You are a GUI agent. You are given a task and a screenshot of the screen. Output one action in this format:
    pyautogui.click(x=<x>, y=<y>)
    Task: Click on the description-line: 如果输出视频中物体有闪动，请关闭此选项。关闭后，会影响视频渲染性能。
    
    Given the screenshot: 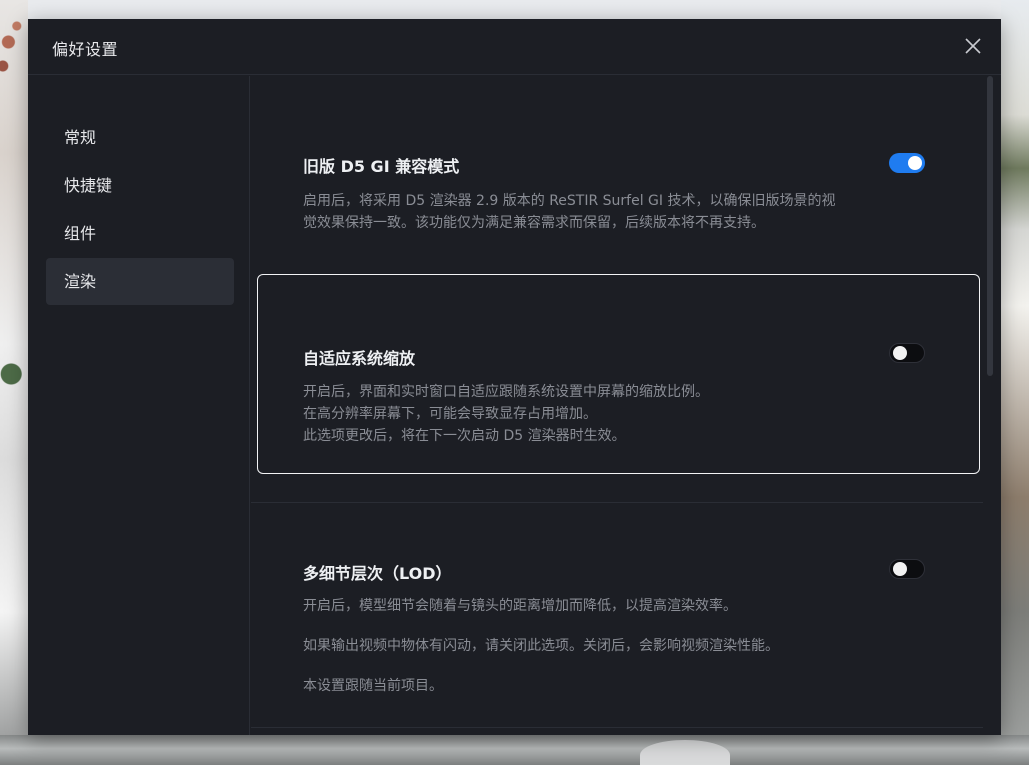 What is the action you would take?
    pyautogui.click(x=541, y=646)
    